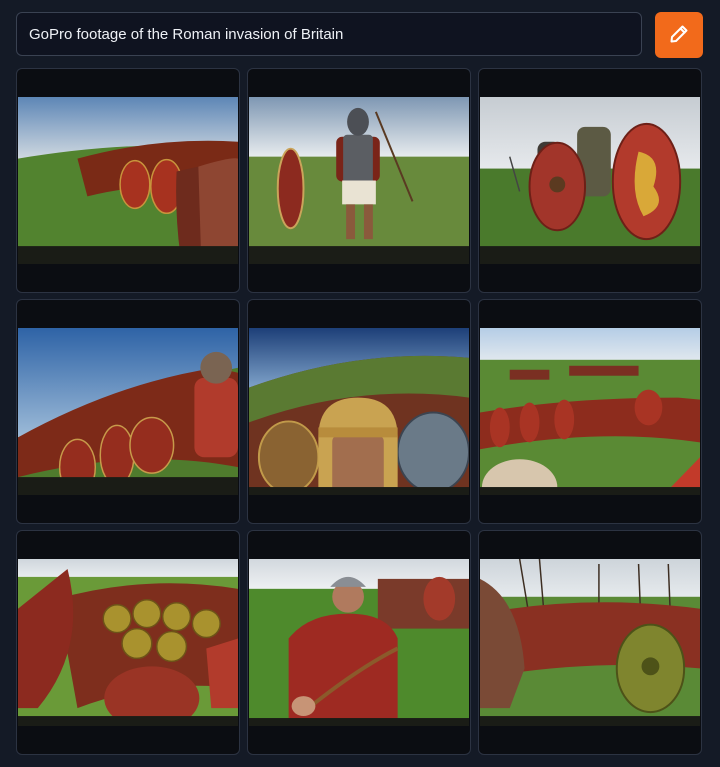 The width and height of the screenshot is (720, 767). I want to click on generate-button, so click(679, 35).